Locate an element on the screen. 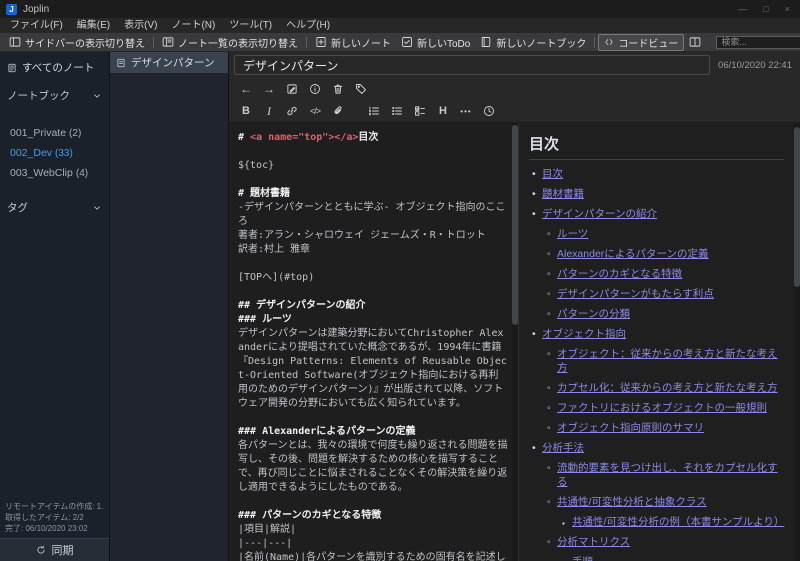 This screenshot has width=800, height=561. toc-link: パターンの分類 is located at coordinates (593, 314).